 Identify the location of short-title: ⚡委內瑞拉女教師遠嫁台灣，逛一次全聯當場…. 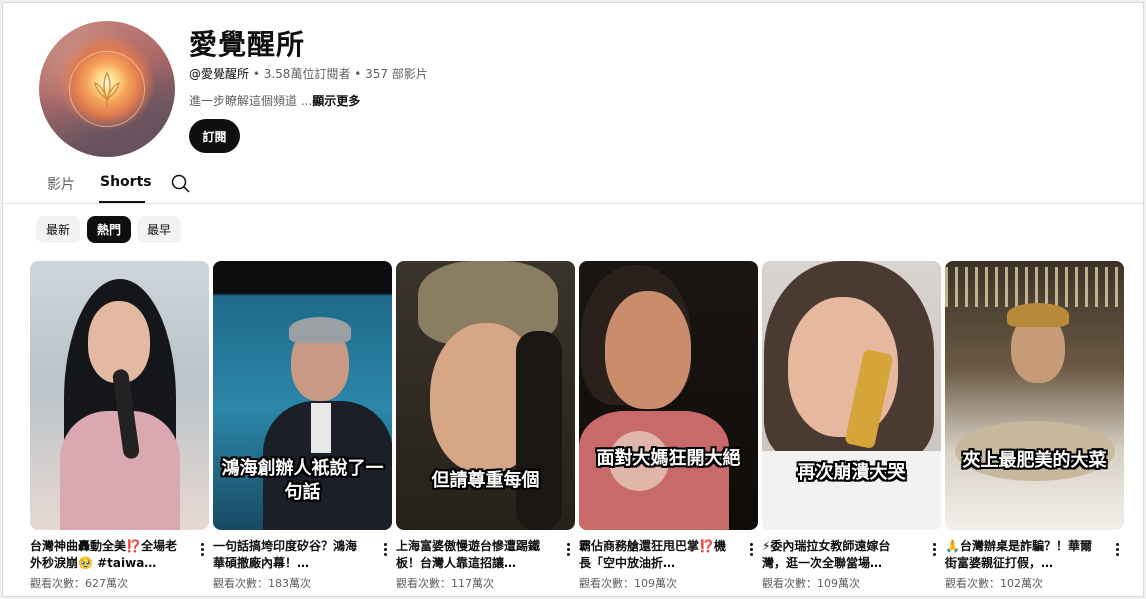
(838, 555).